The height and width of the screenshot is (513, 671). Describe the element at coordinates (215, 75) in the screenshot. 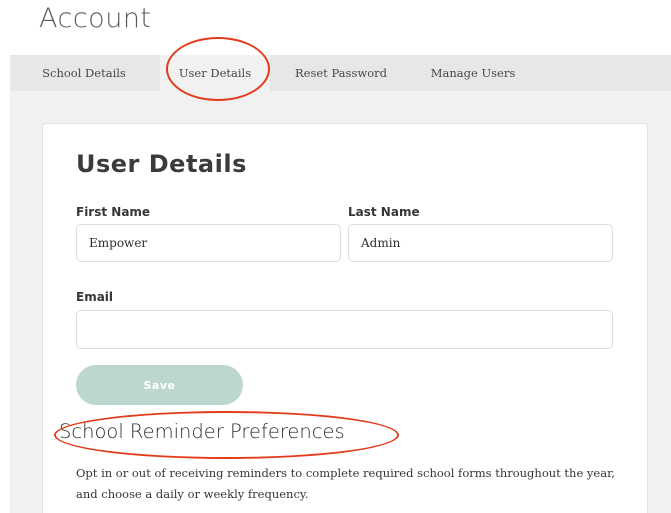

I see `tab-user-details: User Details` at that location.